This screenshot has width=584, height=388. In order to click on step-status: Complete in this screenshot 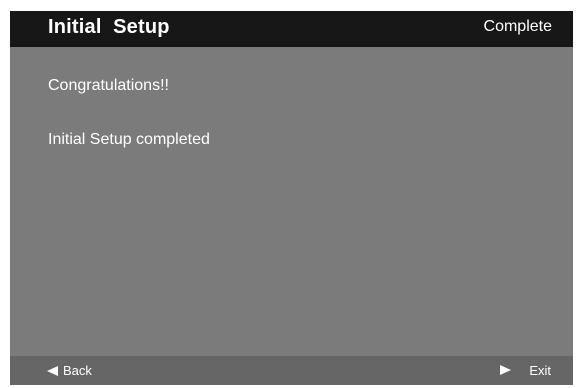, I will do `click(517, 26)`.